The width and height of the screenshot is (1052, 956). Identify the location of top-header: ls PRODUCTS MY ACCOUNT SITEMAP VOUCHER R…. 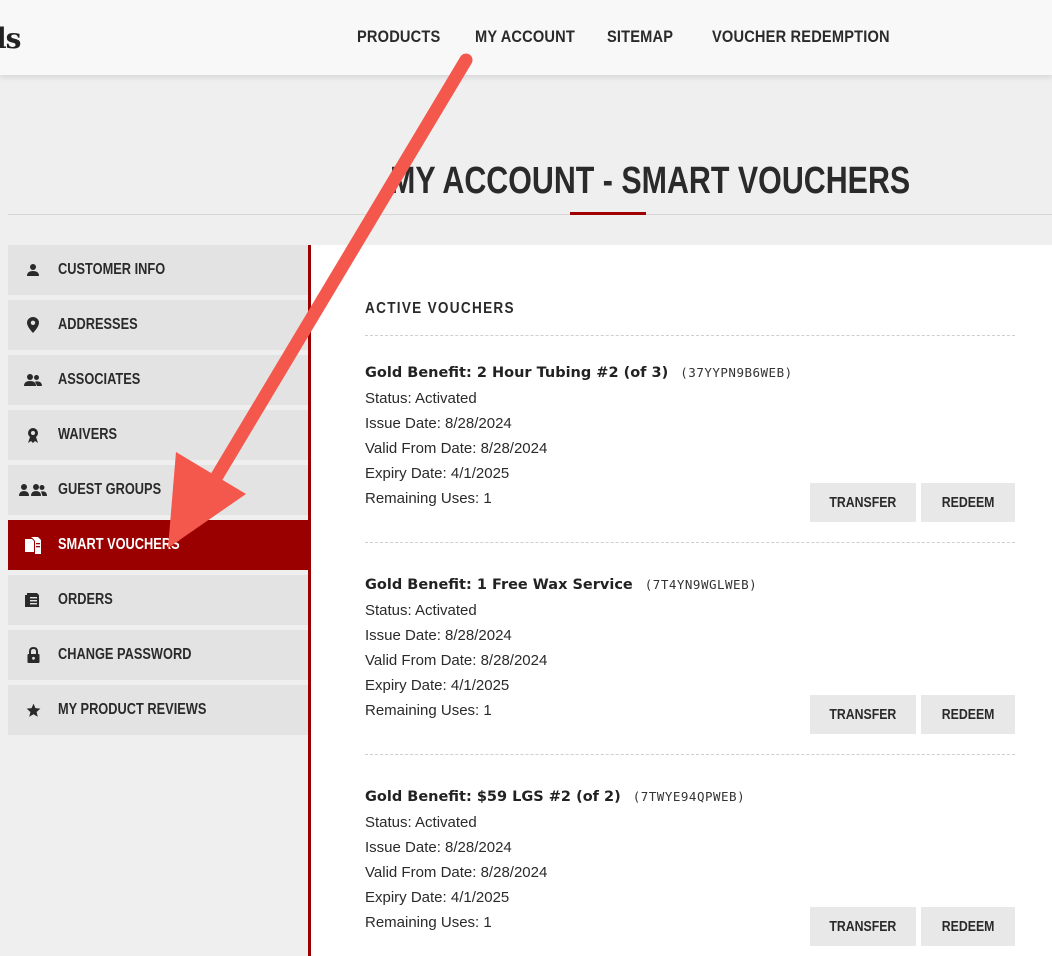
(526, 37).